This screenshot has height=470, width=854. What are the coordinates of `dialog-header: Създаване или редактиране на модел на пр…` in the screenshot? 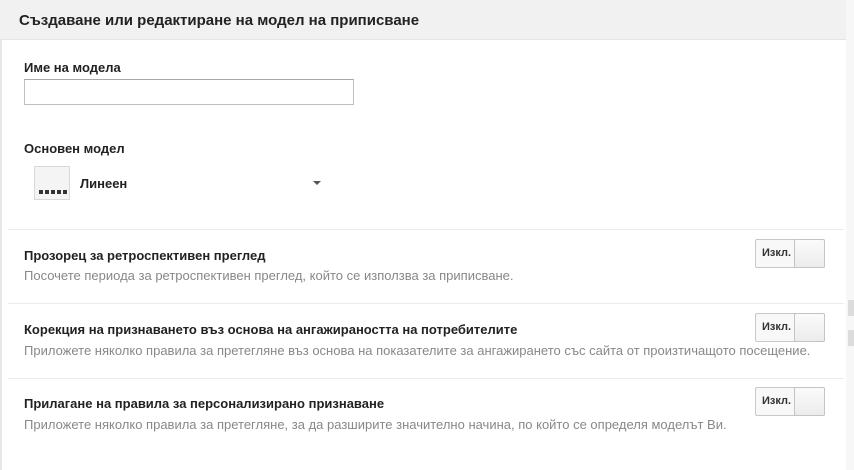 It's located at (427, 20).